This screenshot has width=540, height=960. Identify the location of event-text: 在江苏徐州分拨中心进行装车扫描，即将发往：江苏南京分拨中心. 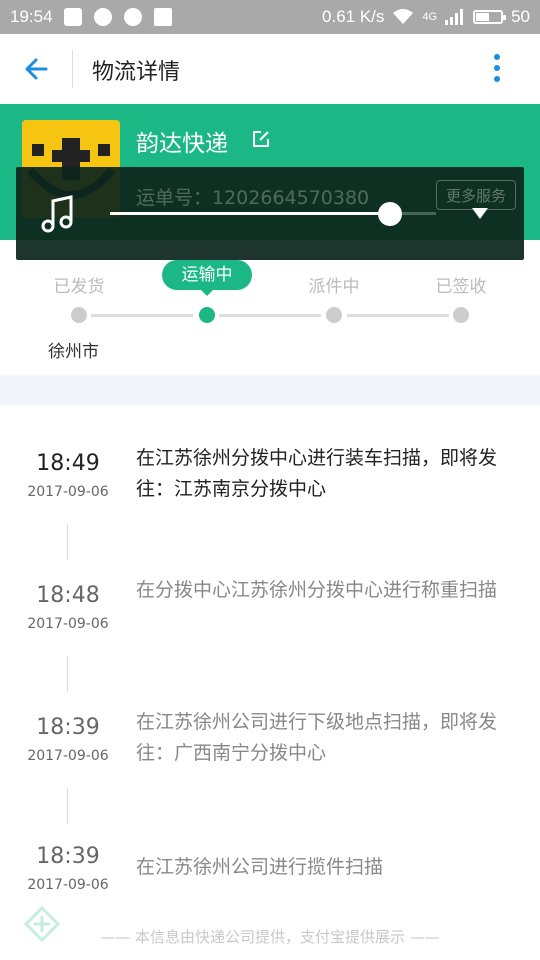
(317, 473).